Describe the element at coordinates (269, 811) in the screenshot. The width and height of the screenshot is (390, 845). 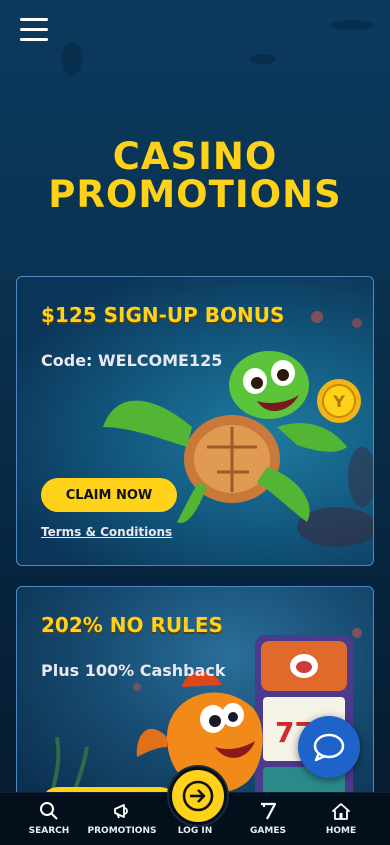
I see `seven-icon` at that location.